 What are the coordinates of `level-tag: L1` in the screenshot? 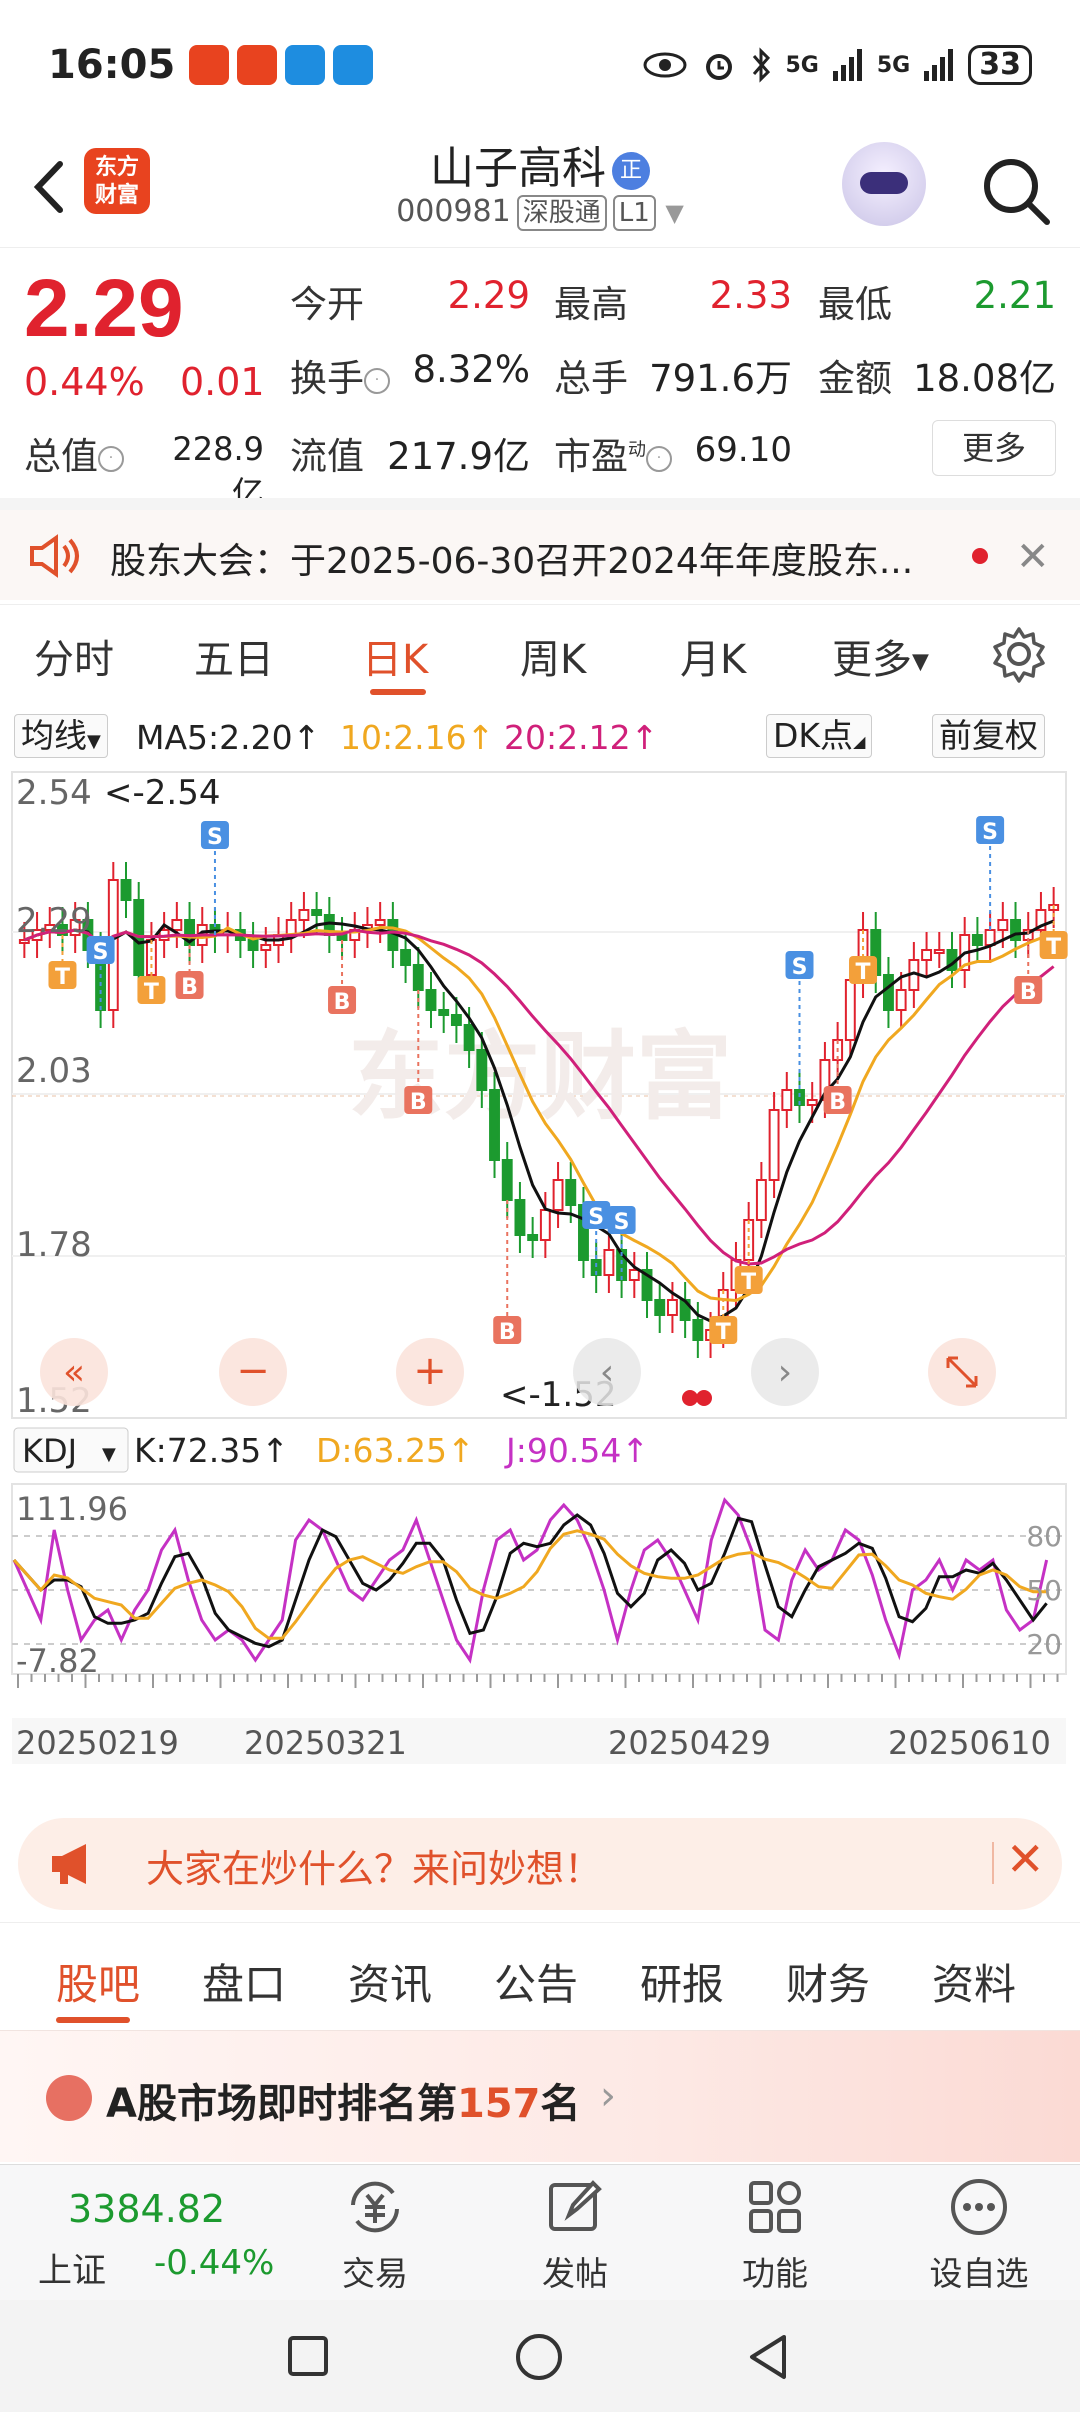 It's located at (634, 213).